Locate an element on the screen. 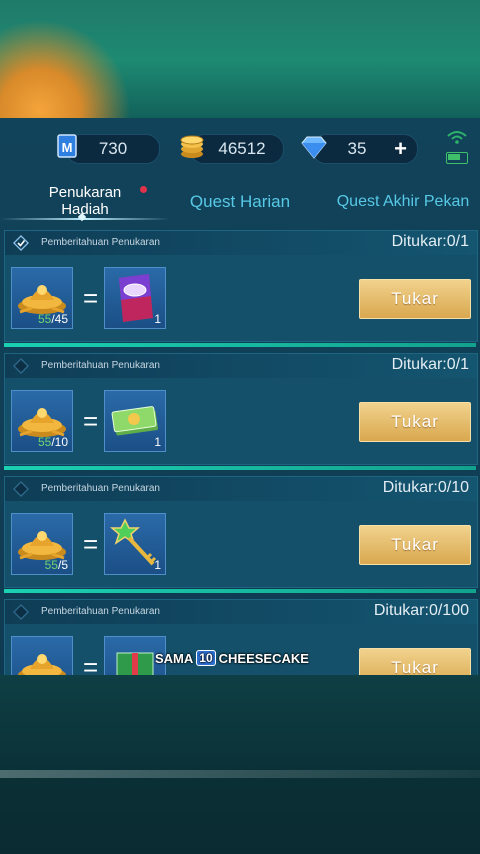  cost-item-slot: 55/10 is located at coordinates (42, 421).